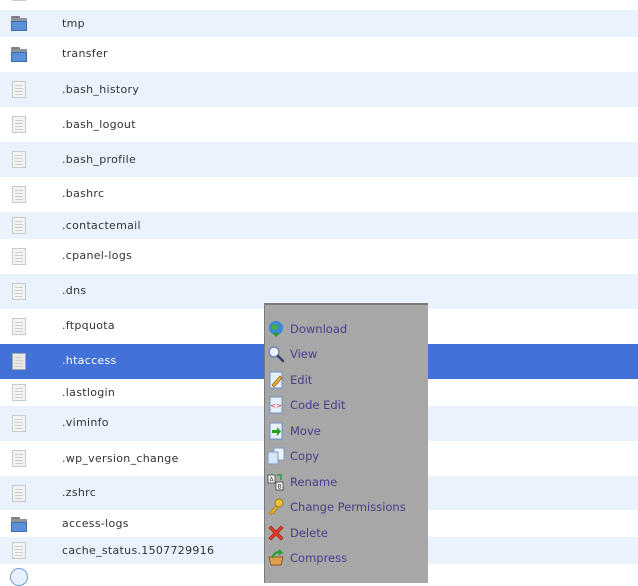  What do you see at coordinates (319, 54) in the screenshot?
I see `folder-row: transfer` at bounding box center [319, 54].